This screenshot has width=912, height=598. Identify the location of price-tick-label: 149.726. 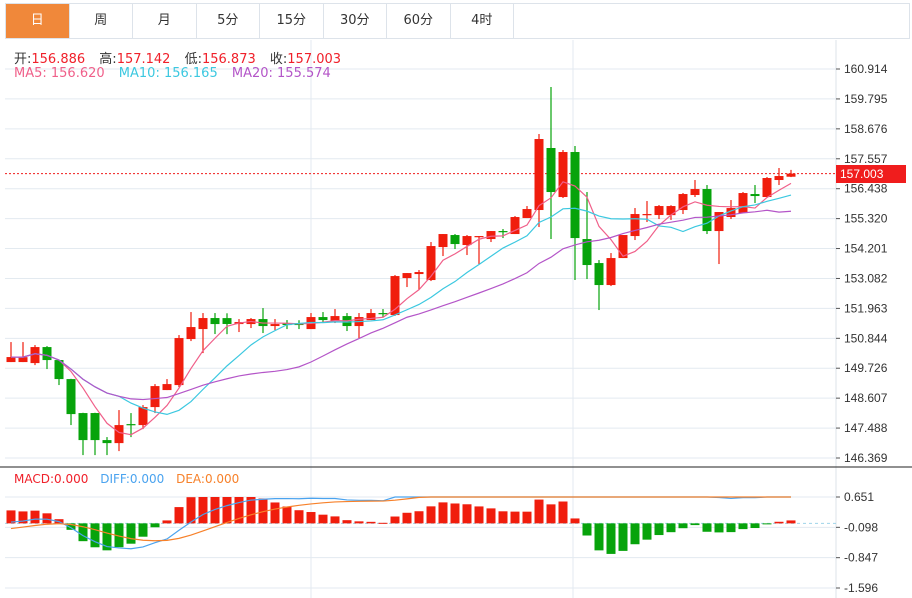
(866, 368).